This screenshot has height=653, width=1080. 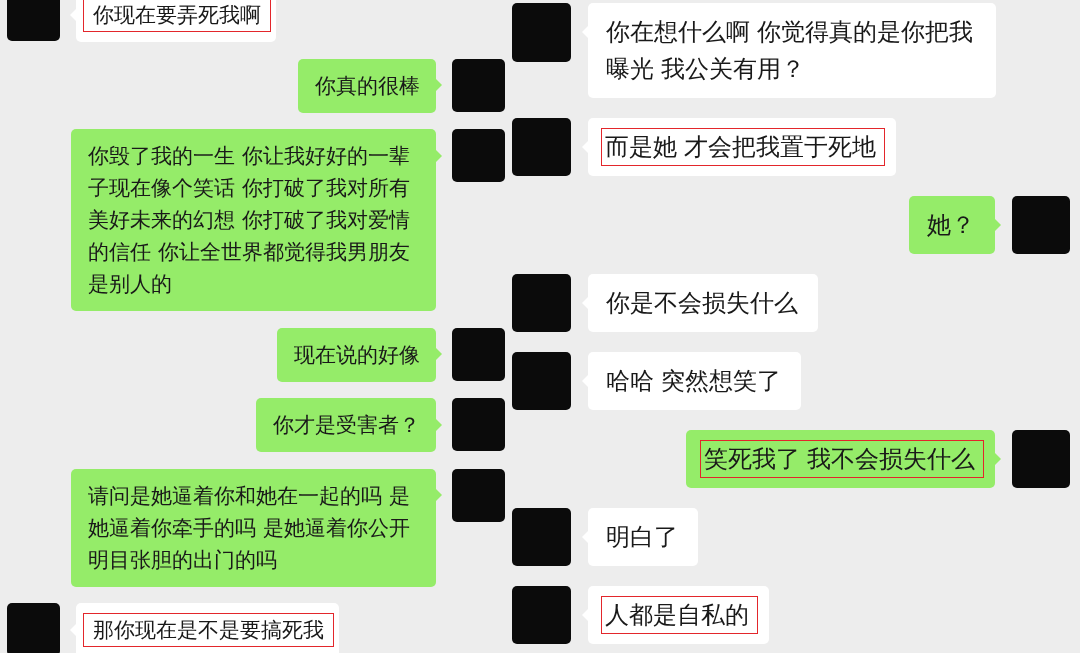 What do you see at coordinates (841, 458) in the screenshot?
I see `message-text: 笑死我了 我不会损失什么` at bounding box center [841, 458].